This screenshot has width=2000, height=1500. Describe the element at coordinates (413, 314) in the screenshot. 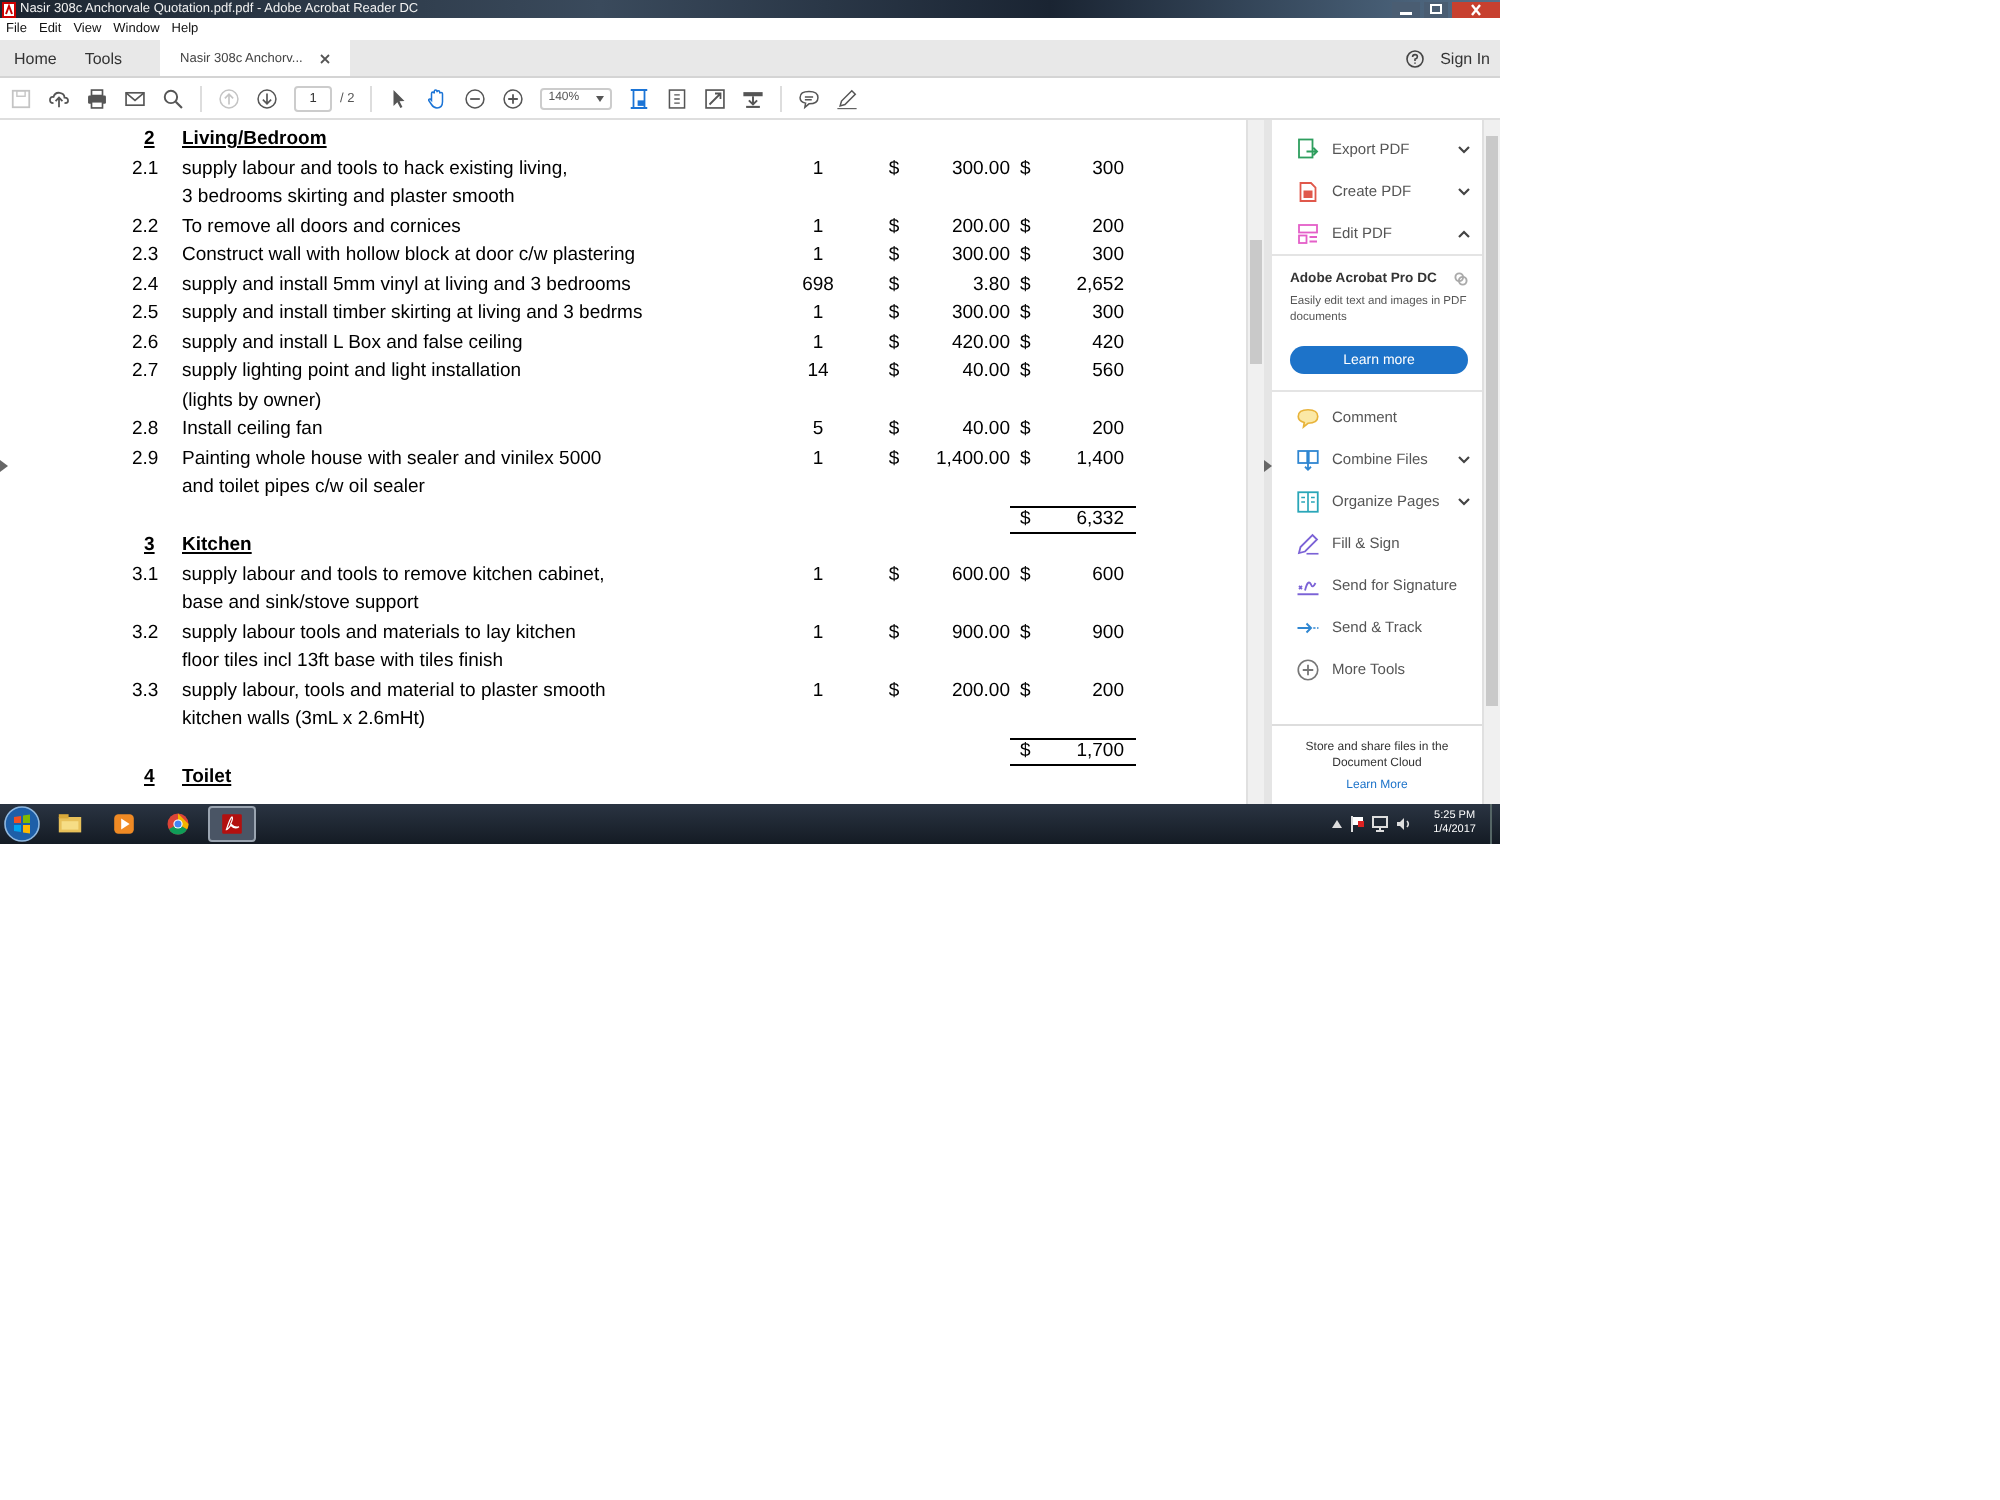

I see `item-description: supply and install timber skirting at living and 3 bedrms` at that location.